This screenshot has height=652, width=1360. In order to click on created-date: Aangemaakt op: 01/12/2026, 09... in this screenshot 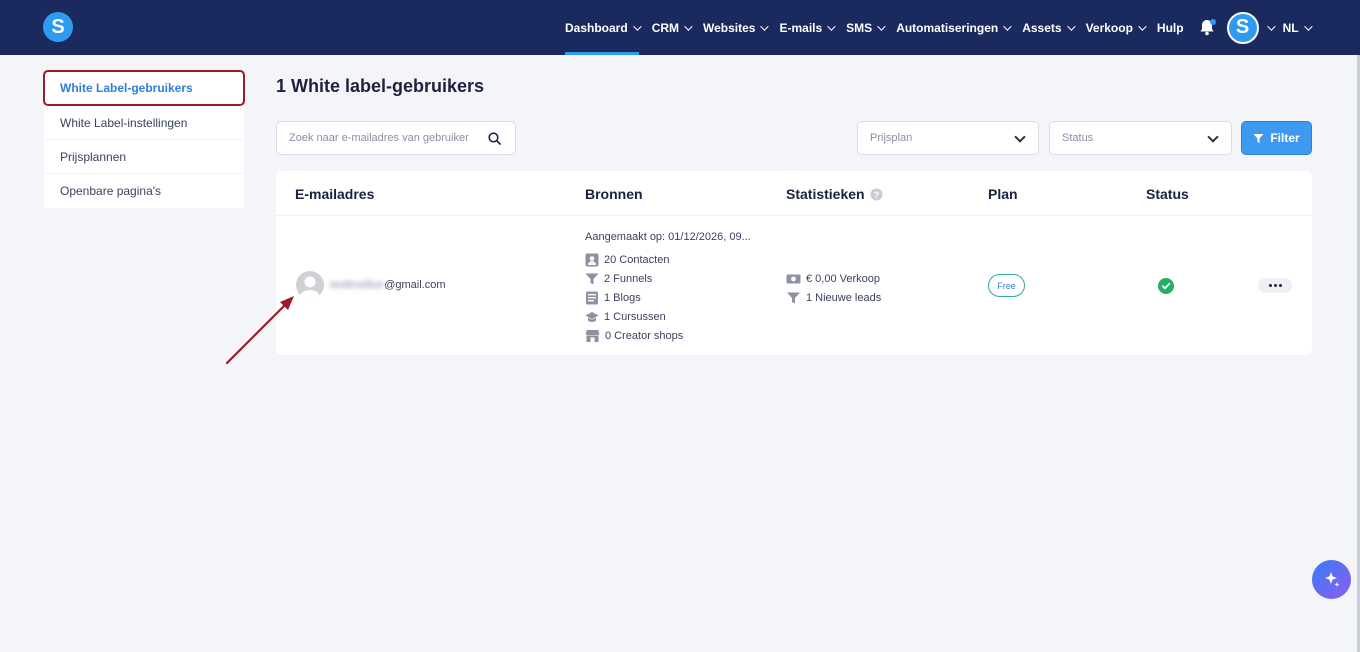, I will do `click(668, 237)`.